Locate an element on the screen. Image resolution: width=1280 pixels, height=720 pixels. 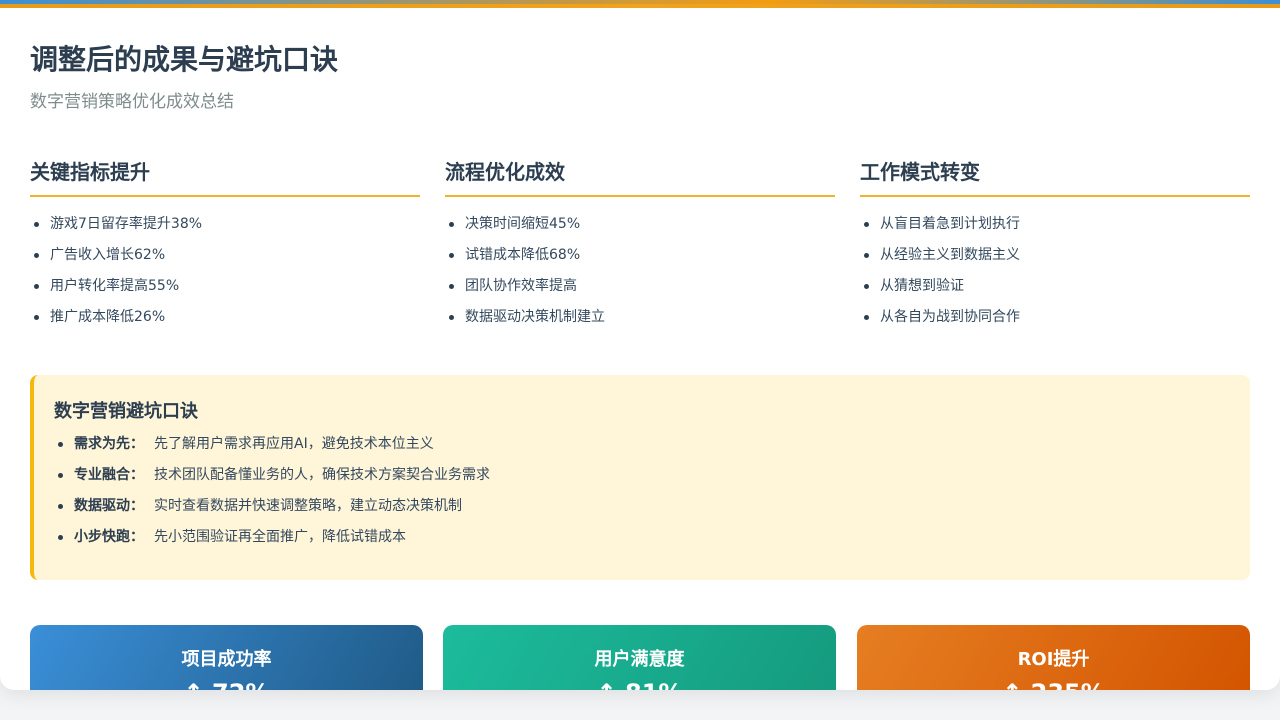
stat-value: ↑ 235% is located at coordinates (1053, 684).